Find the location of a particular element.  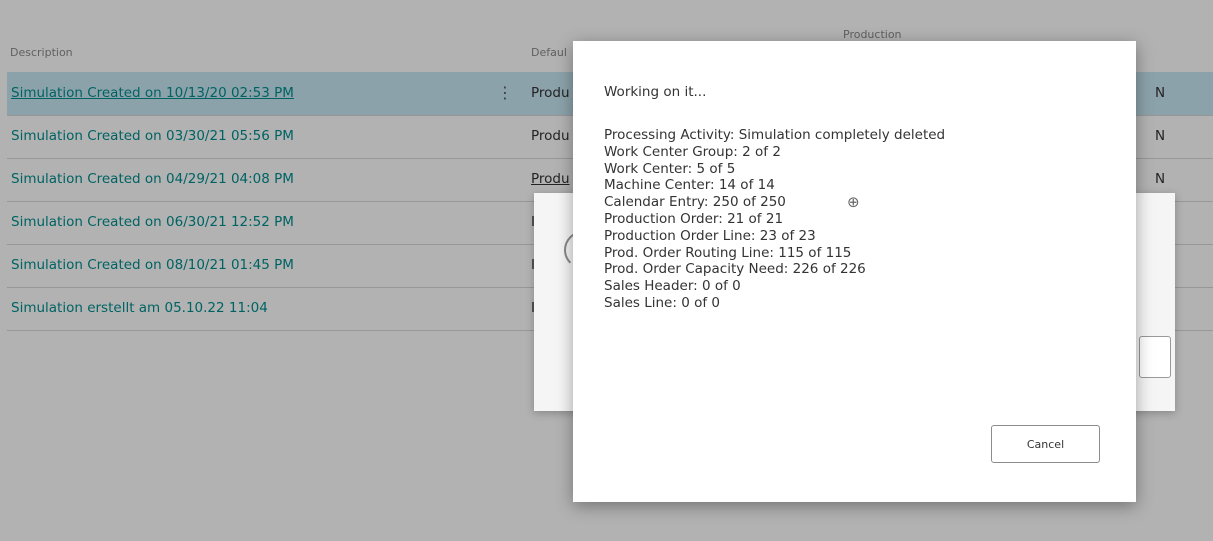

progress-line: Calendar Entry: 250 of 250 is located at coordinates (695, 202).